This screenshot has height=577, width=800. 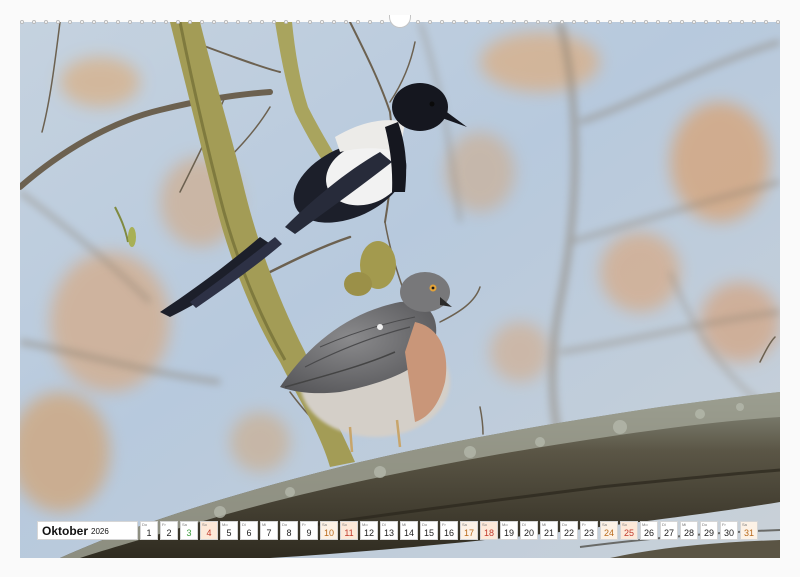 What do you see at coordinates (249, 533) in the screenshot?
I see `day-number: 6` at bounding box center [249, 533].